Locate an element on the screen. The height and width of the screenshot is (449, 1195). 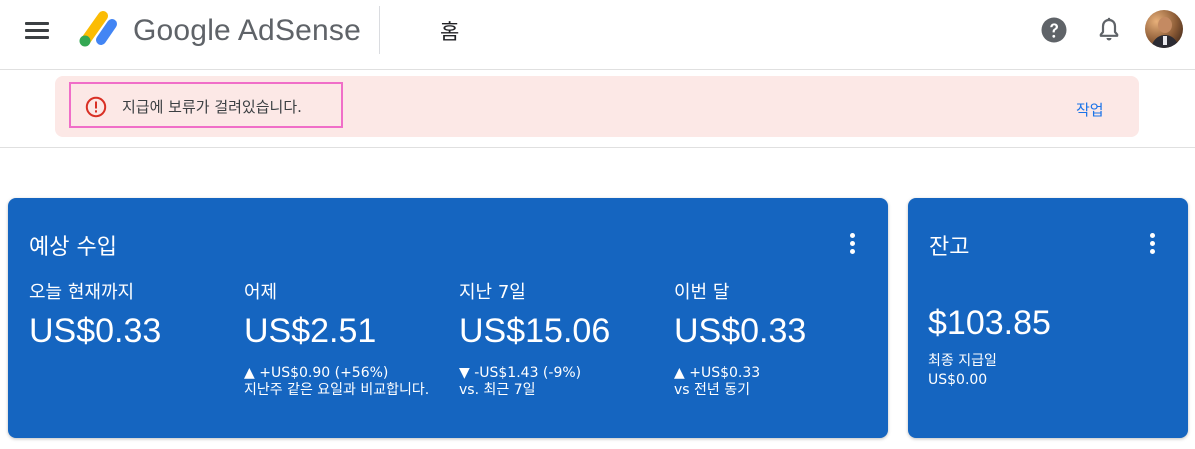
menu-icon is located at coordinates (38, 31).